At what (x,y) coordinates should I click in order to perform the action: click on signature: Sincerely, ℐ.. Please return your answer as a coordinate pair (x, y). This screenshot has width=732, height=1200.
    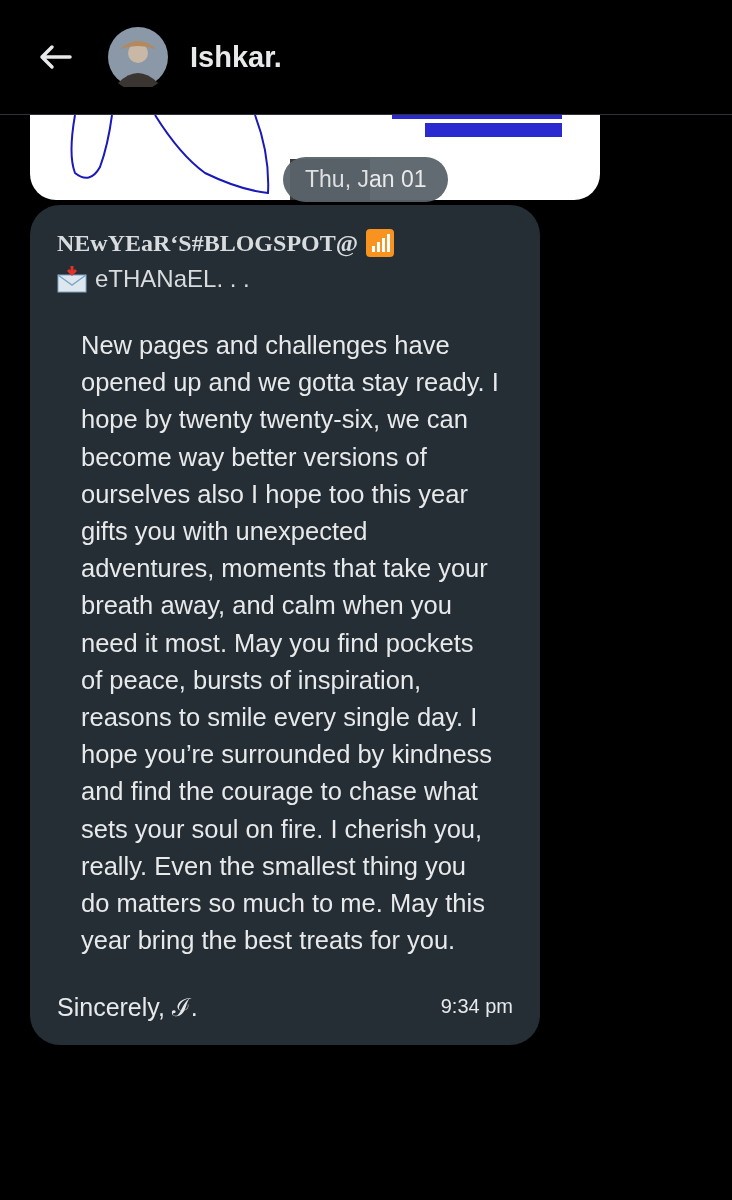
    Looking at the image, I should click on (127, 1008).